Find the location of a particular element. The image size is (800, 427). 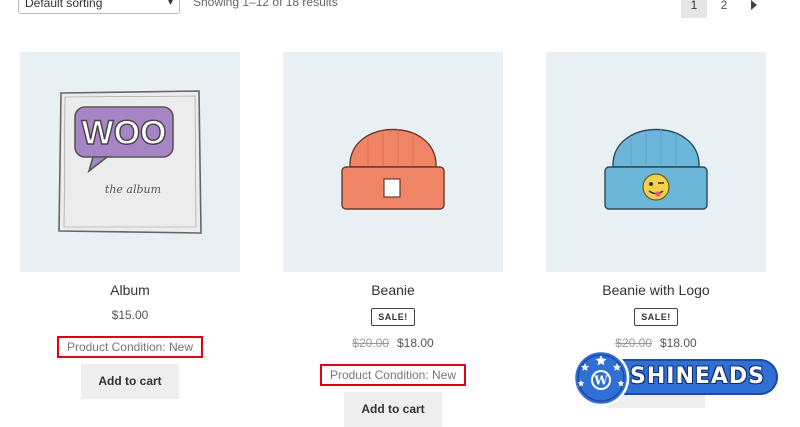

beanie-with-logo-illustration is located at coordinates (656, 169).